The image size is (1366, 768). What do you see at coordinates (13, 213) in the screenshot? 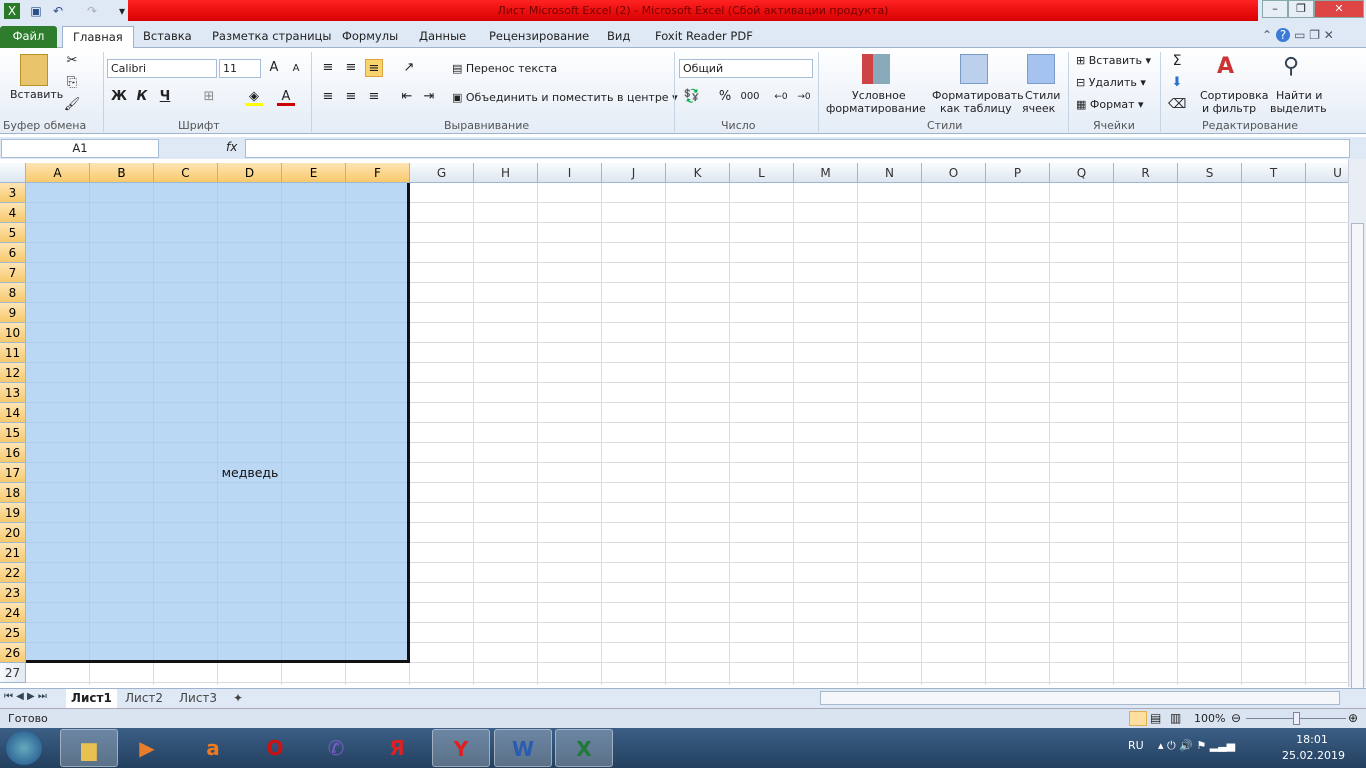
I see `row-header-4: 4` at bounding box center [13, 213].